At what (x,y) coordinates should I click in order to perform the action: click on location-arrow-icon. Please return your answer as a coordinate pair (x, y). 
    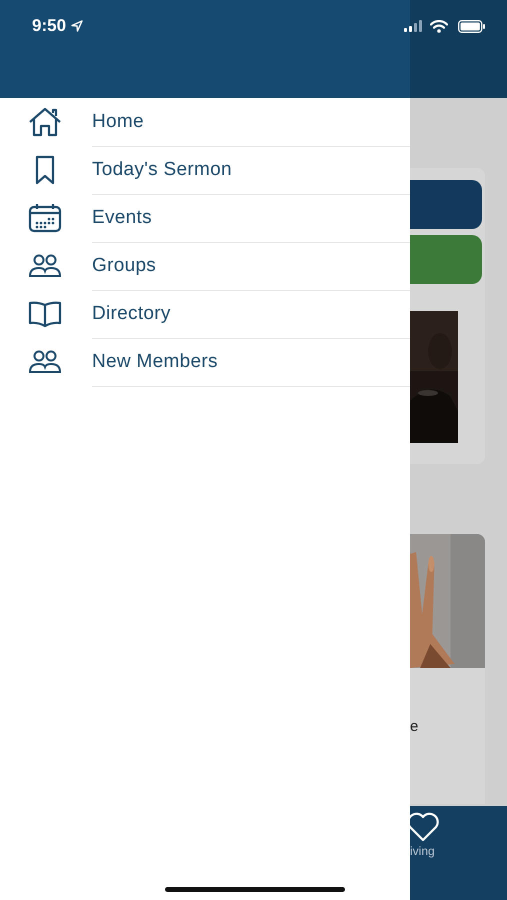
    Looking at the image, I should click on (77, 26).